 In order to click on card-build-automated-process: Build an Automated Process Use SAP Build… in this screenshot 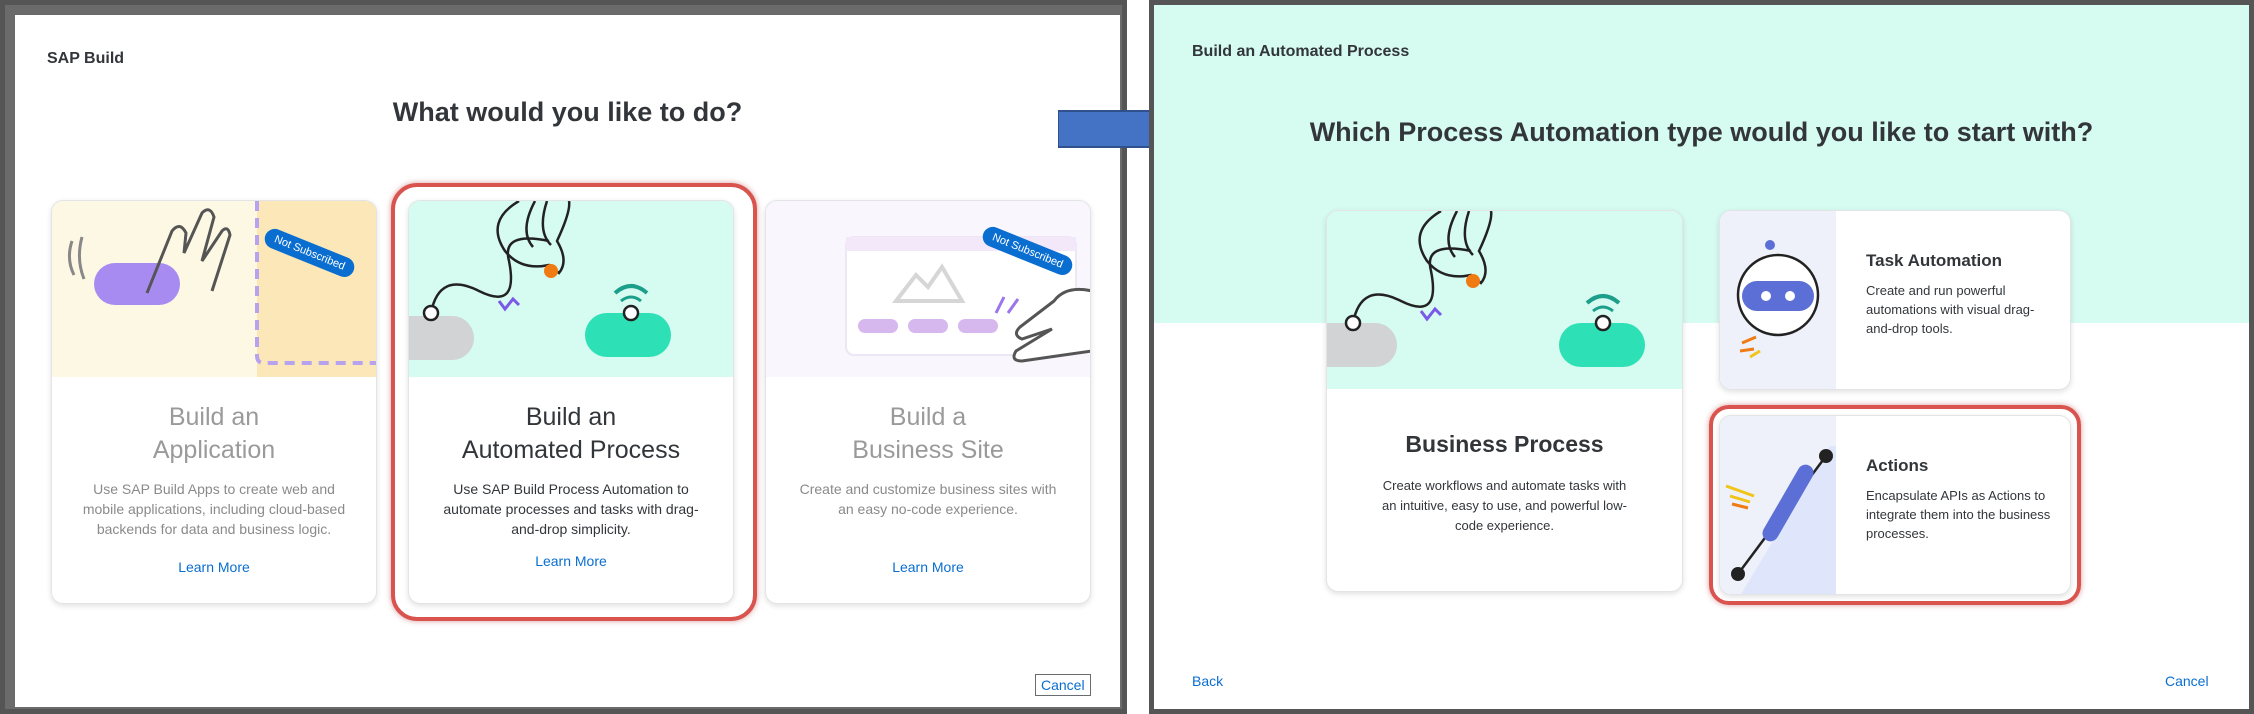, I will do `click(571, 402)`.